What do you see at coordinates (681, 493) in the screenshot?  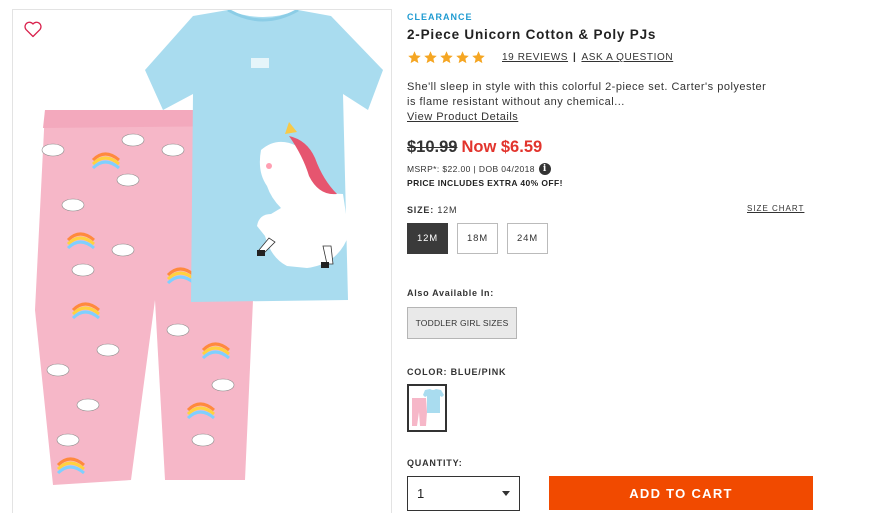 I see `add-to-cart-button: ADD TO CART` at bounding box center [681, 493].